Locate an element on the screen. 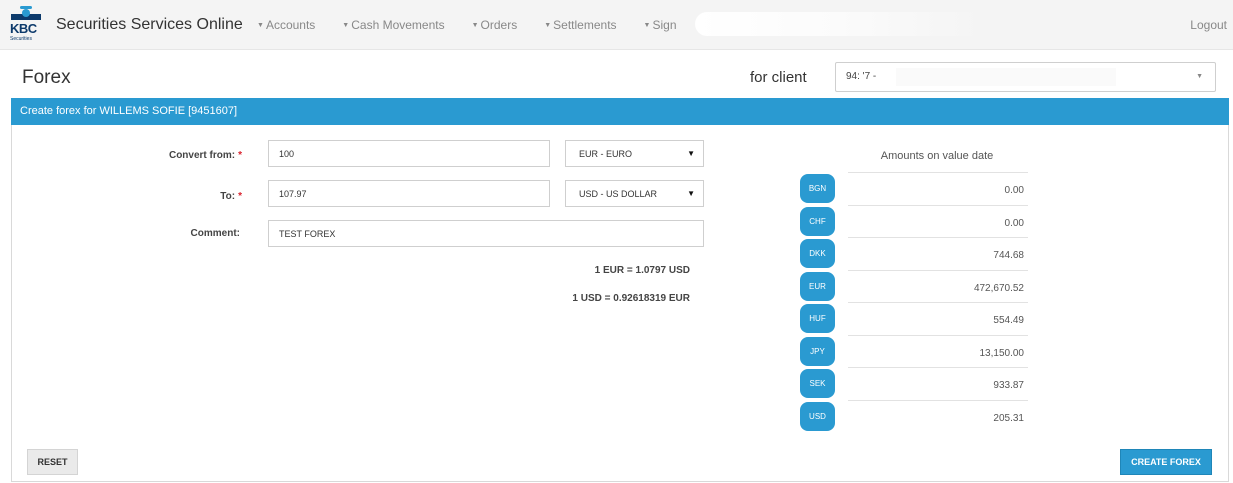  currency-select-value: EUR - EURO is located at coordinates (606, 154).